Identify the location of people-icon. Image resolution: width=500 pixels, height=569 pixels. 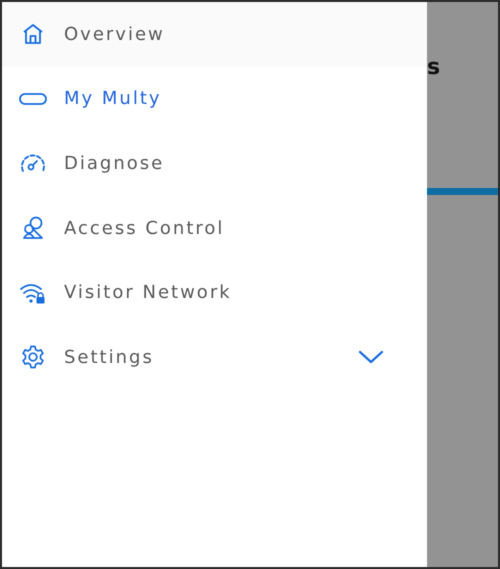
(33, 228).